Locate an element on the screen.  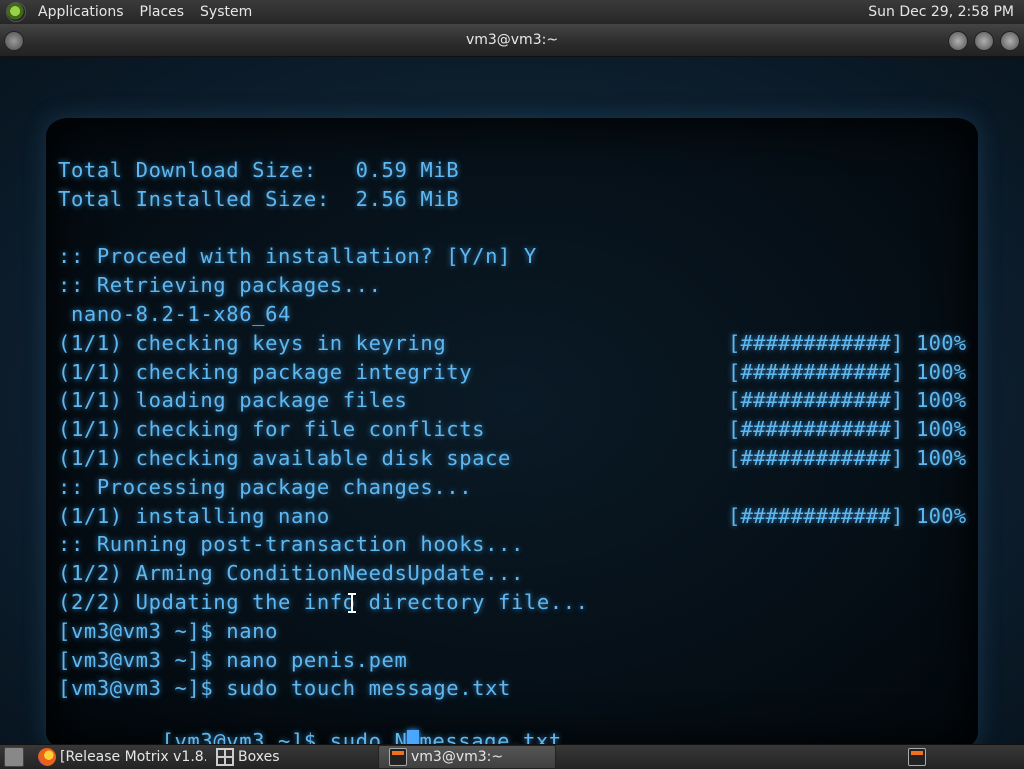
tray-terminal-icon is located at coordinates (917, 757).